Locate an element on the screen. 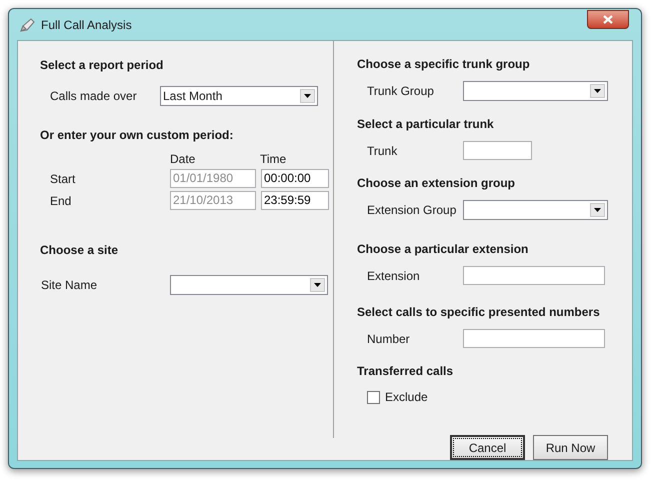 The width and height of the screenshot is (652, 481). column-header: Date is located at coordinates (183, 159).